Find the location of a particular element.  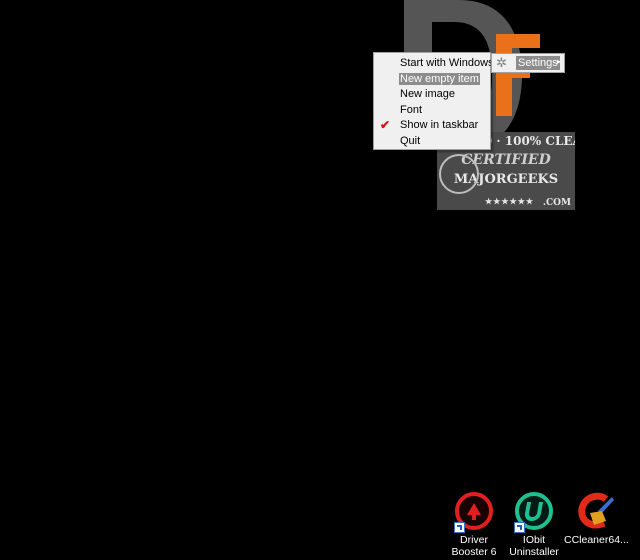

menu-item-label: Font is located at coordinates (411, 109).